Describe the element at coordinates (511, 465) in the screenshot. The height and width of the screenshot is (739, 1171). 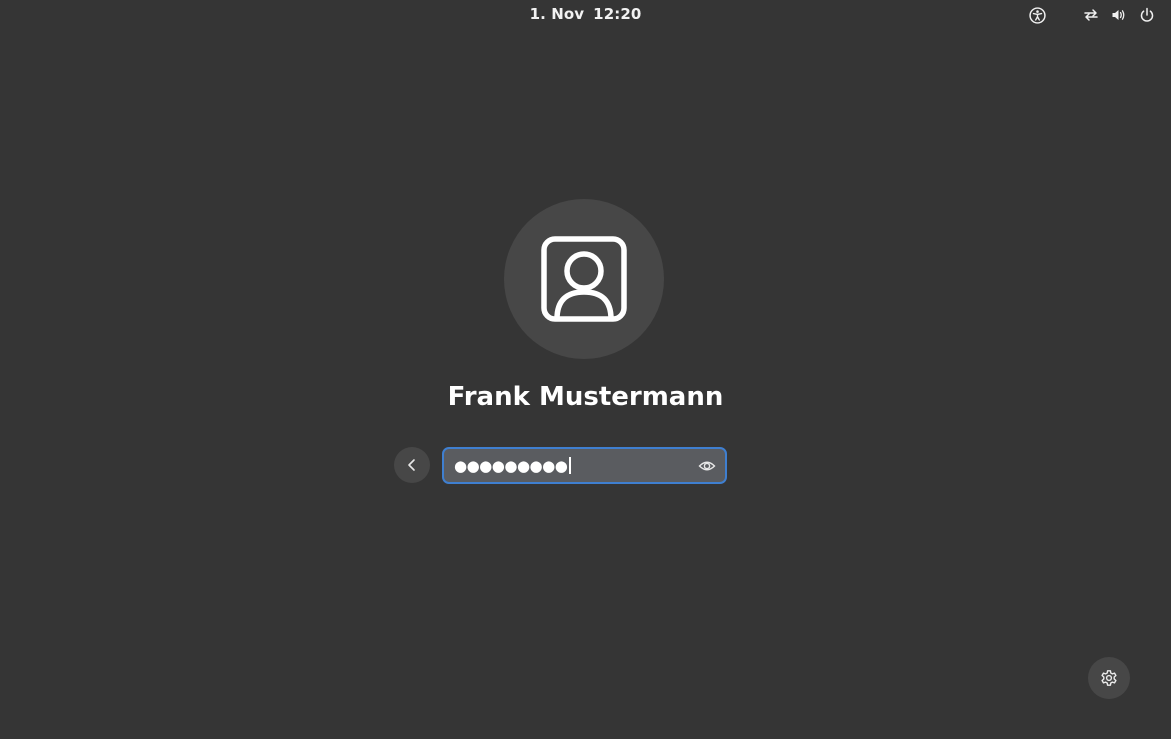
I see `password-mask: ●●●●●●●●●` at that location.